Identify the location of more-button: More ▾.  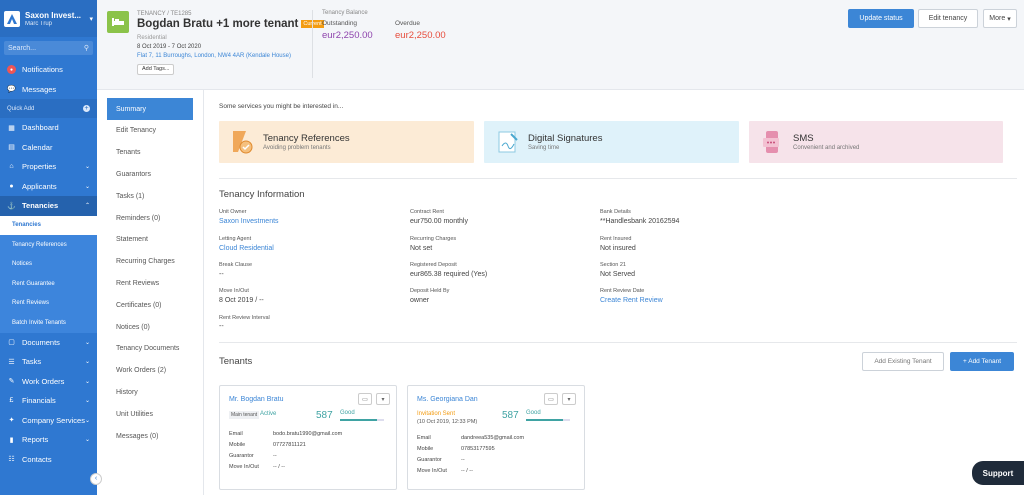
(1000, 18).